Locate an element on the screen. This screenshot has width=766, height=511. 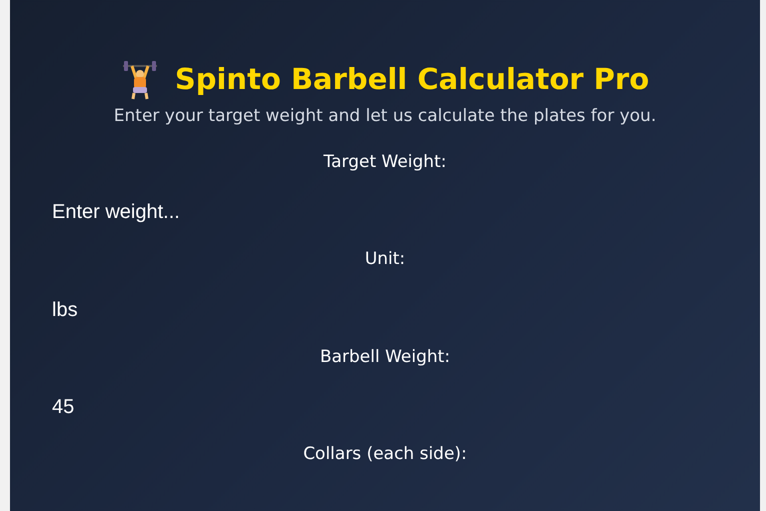
subtitle: Enter your target weight and let us calculate the plates for you. is located at coordinates (385, 116).